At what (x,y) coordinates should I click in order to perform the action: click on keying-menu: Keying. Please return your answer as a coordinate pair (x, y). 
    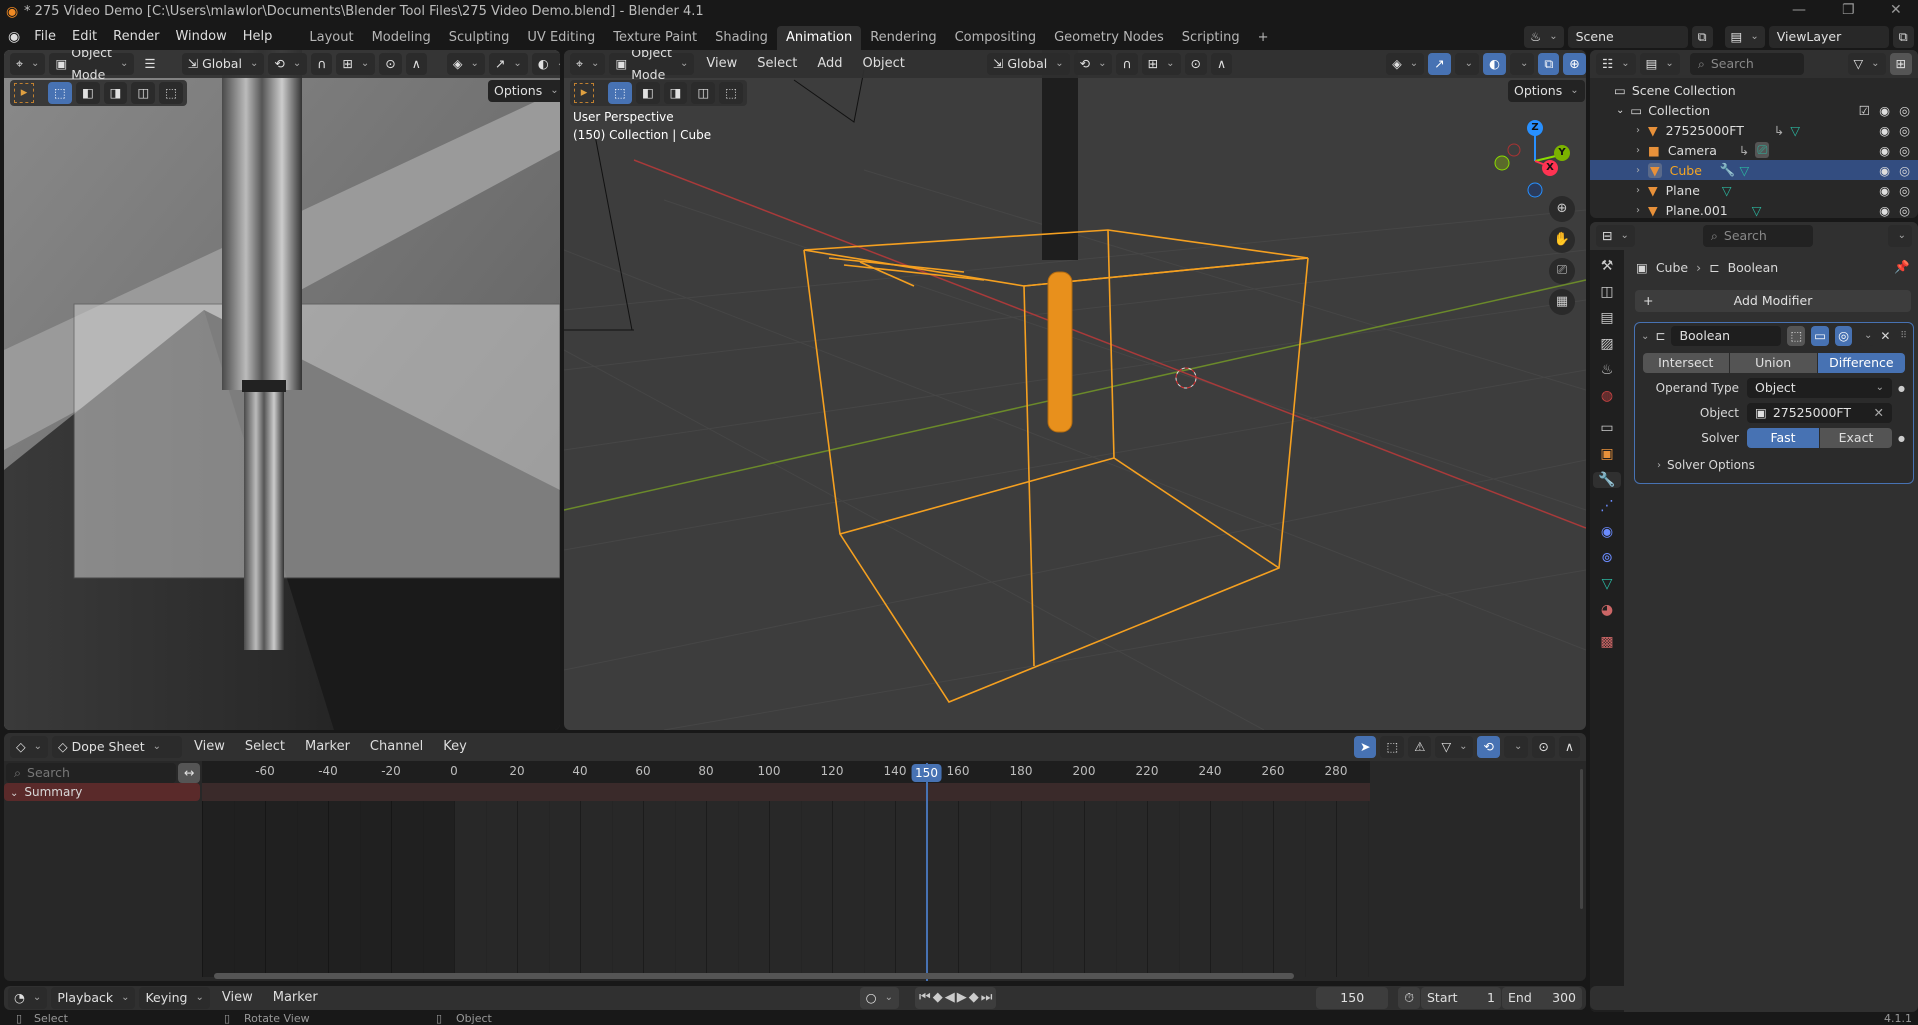
    Looking at the image, I should click on (174, 998).